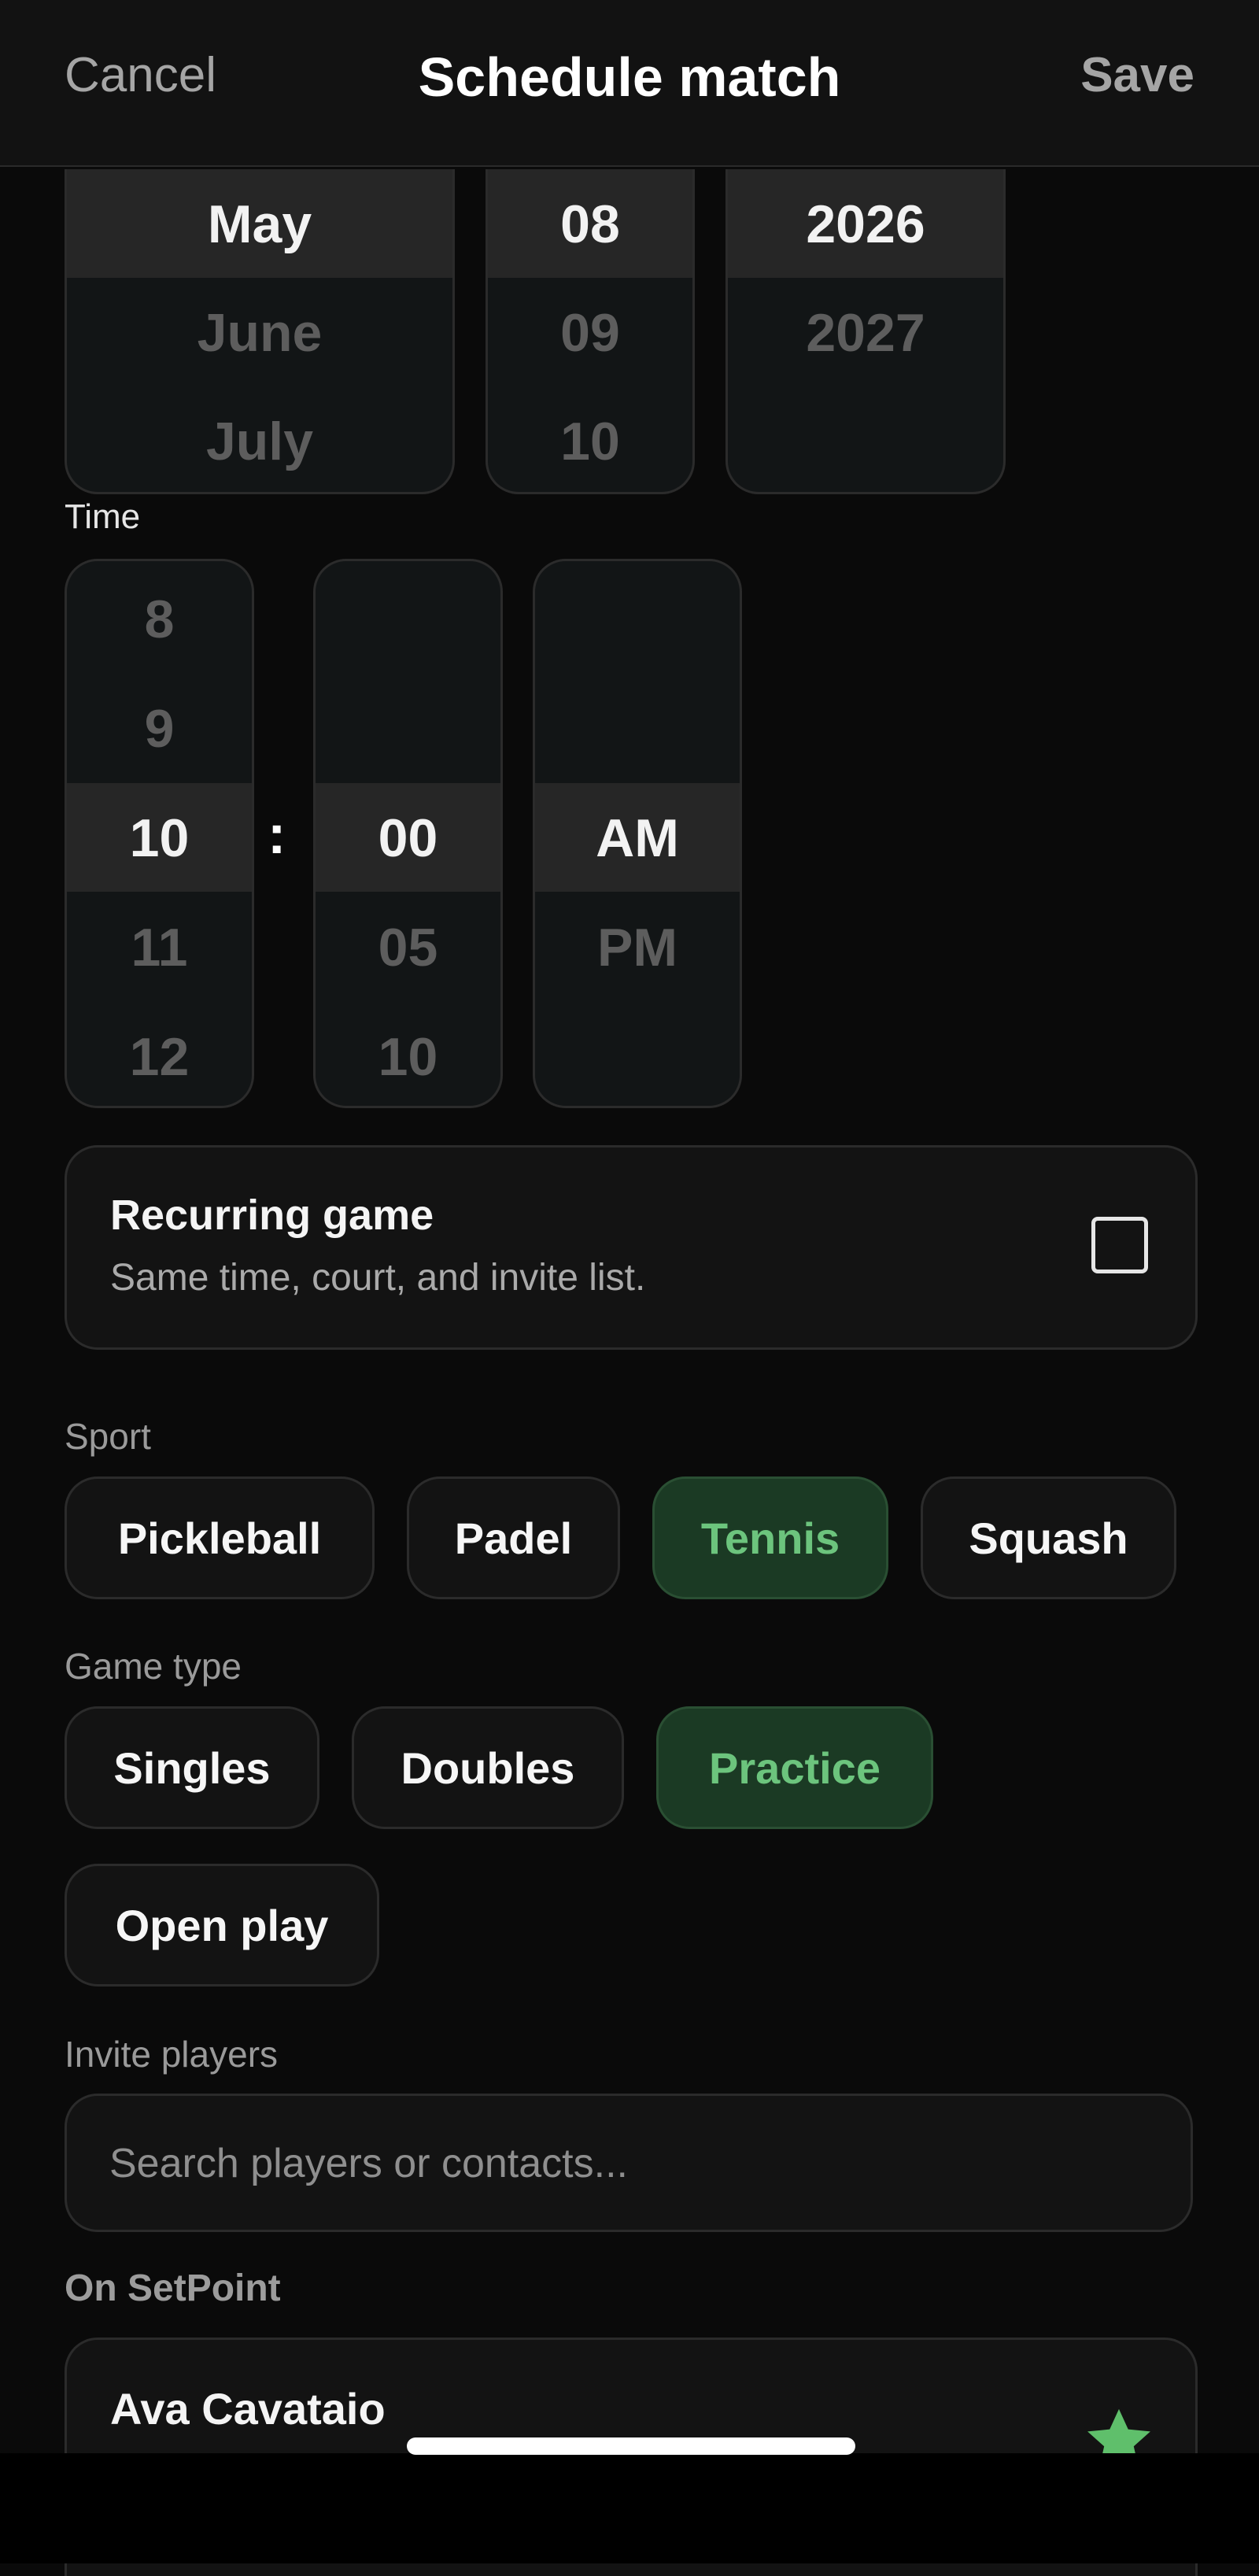 The width and height of the screenshot is (1259, 2576). I want to click on player-search-box, so click(629, 2163).